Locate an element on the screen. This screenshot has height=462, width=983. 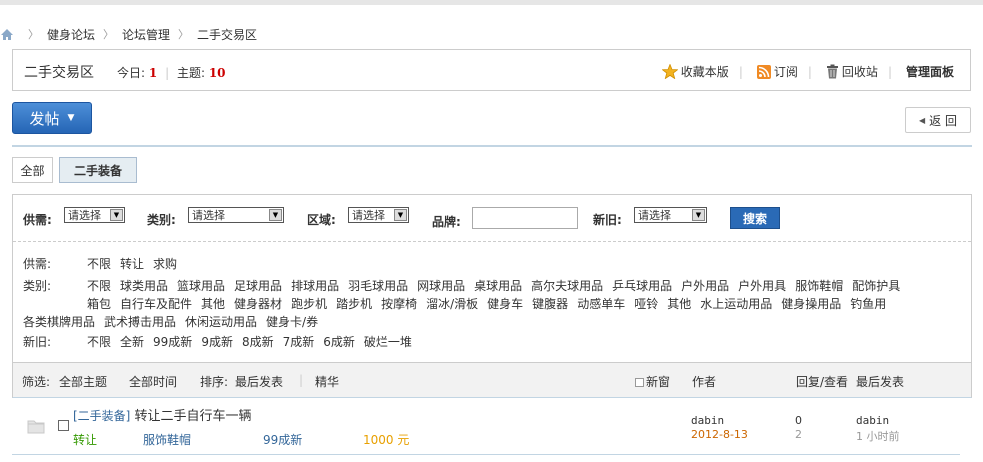
facet-option: 配饰护具 is located at coordinates (876, 286).